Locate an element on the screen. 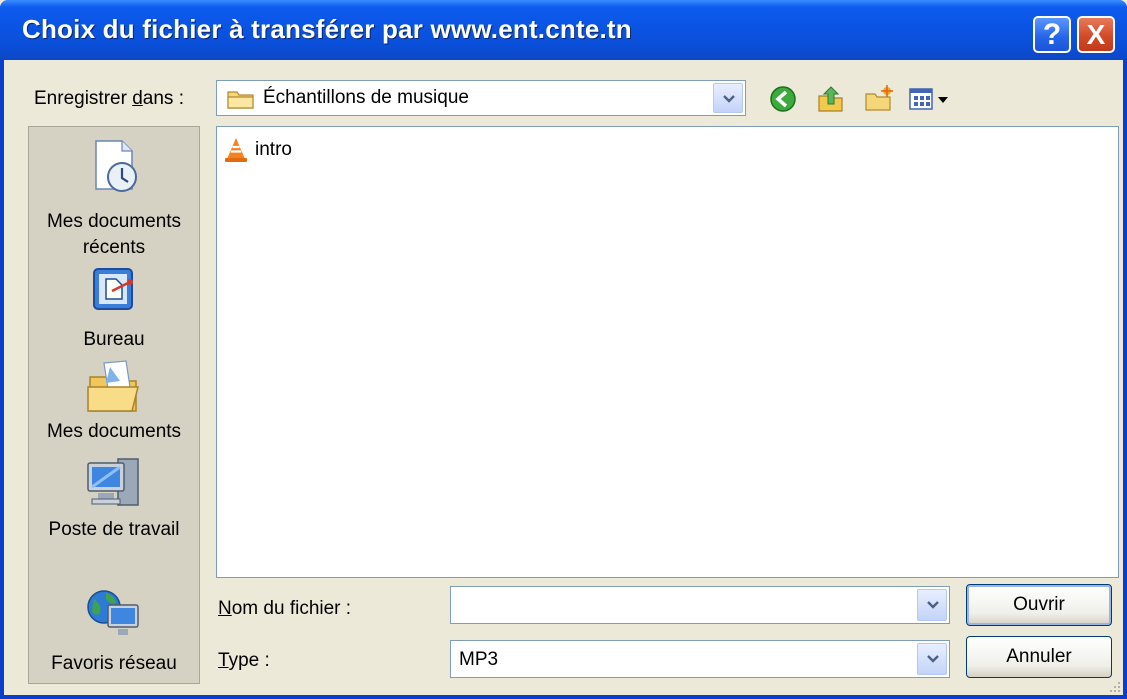  recent-documents-icon is located at coordinates (116, 166).